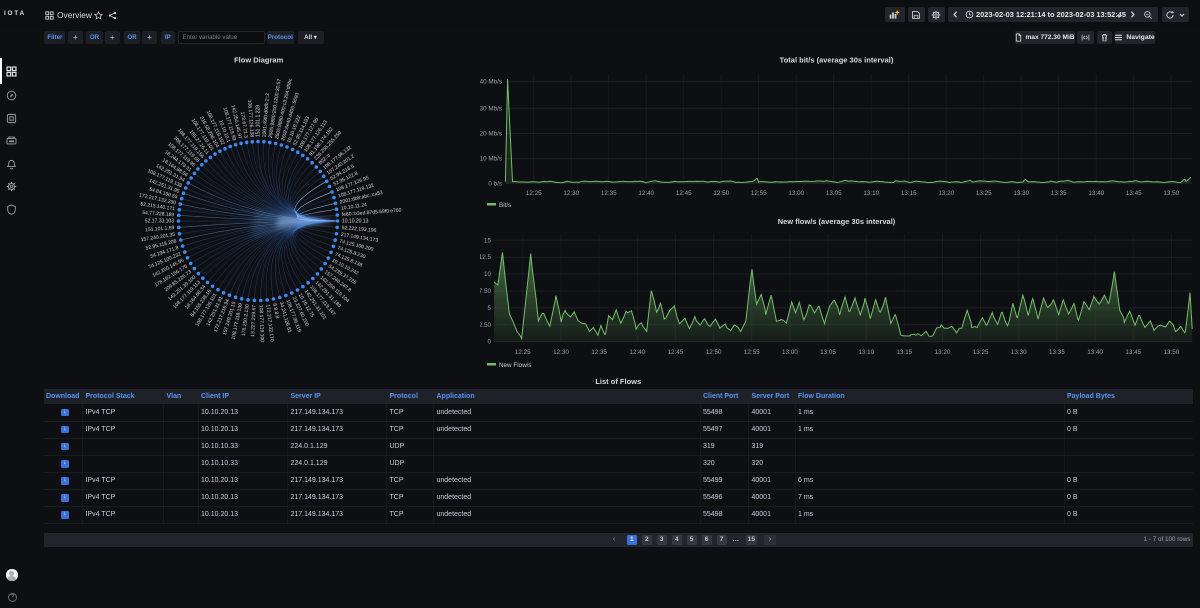  Describe the element at coordinates (489, 308) in the screenshot. I see `svg-text: 5` at that location.